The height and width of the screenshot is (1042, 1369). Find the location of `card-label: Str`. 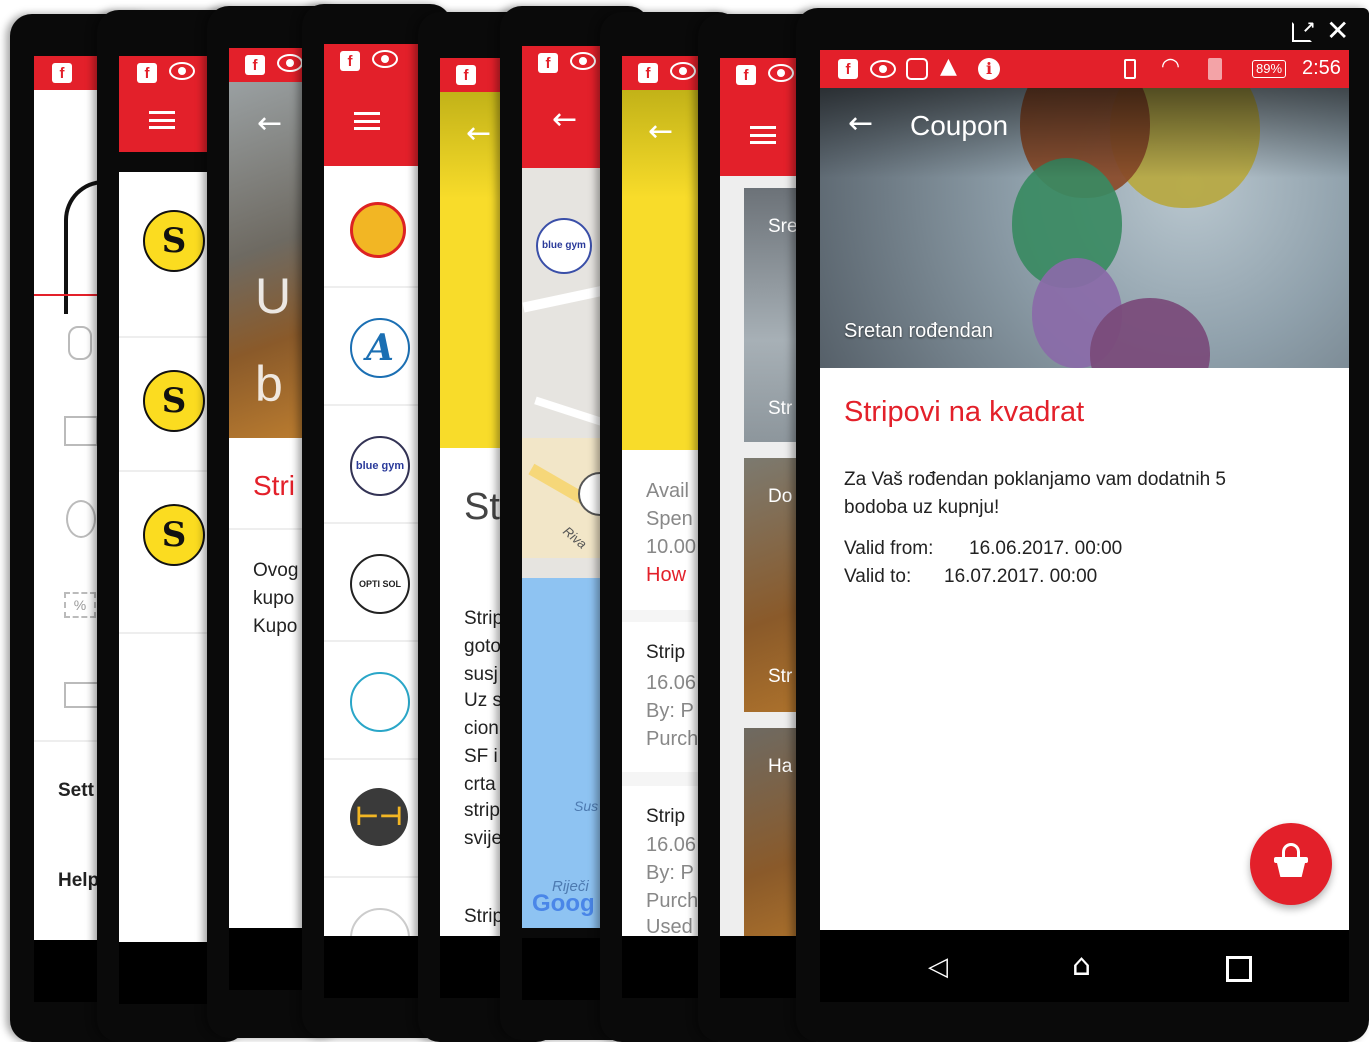

card-label: Str is located at coordinates (780, 408).